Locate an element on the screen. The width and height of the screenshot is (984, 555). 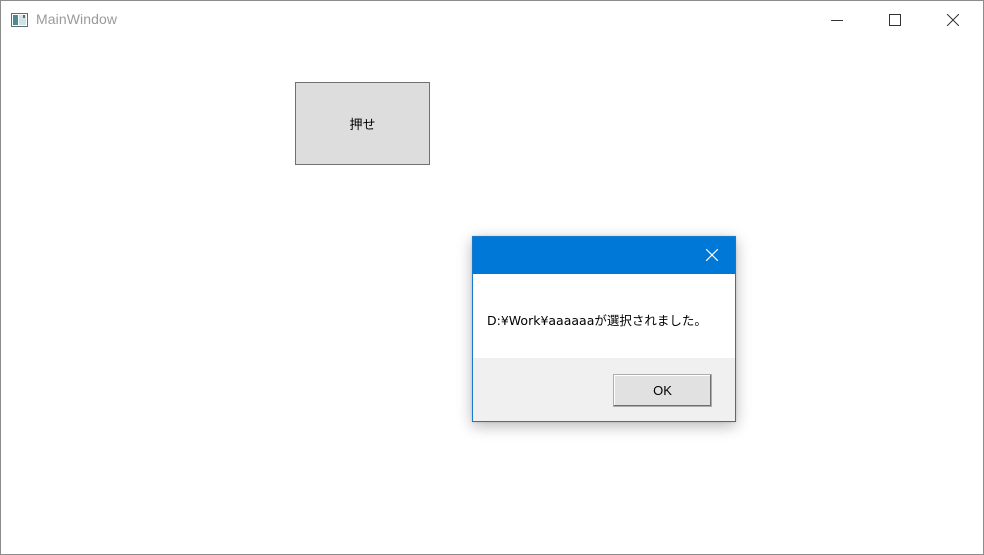
dialog-close-button is located at coordinates (712, 255).